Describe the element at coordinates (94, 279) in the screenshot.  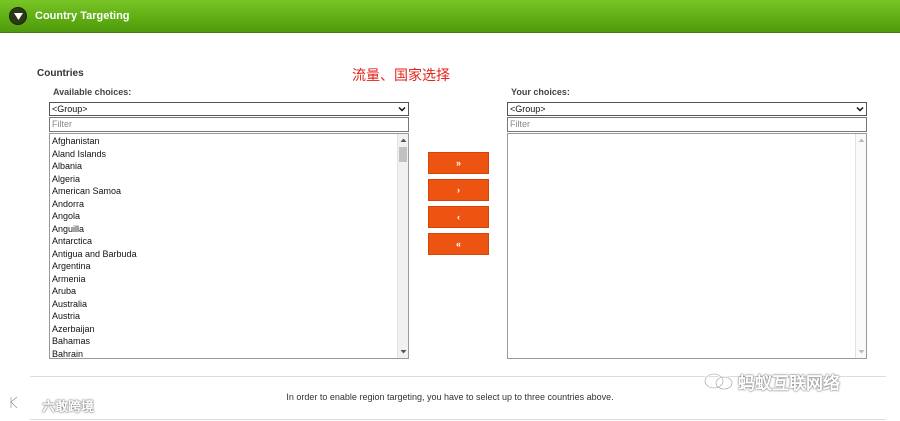
I see `country-option: Armenia` at that location.